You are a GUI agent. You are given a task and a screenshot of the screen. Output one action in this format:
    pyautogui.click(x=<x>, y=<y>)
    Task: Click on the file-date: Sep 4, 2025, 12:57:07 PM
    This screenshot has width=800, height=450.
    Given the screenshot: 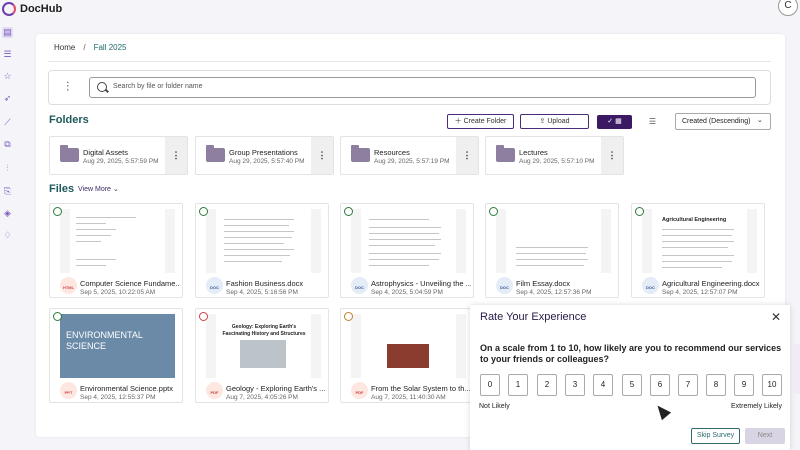 What is the action you would take?
    pyautogui.click(x=700, y=292)
    